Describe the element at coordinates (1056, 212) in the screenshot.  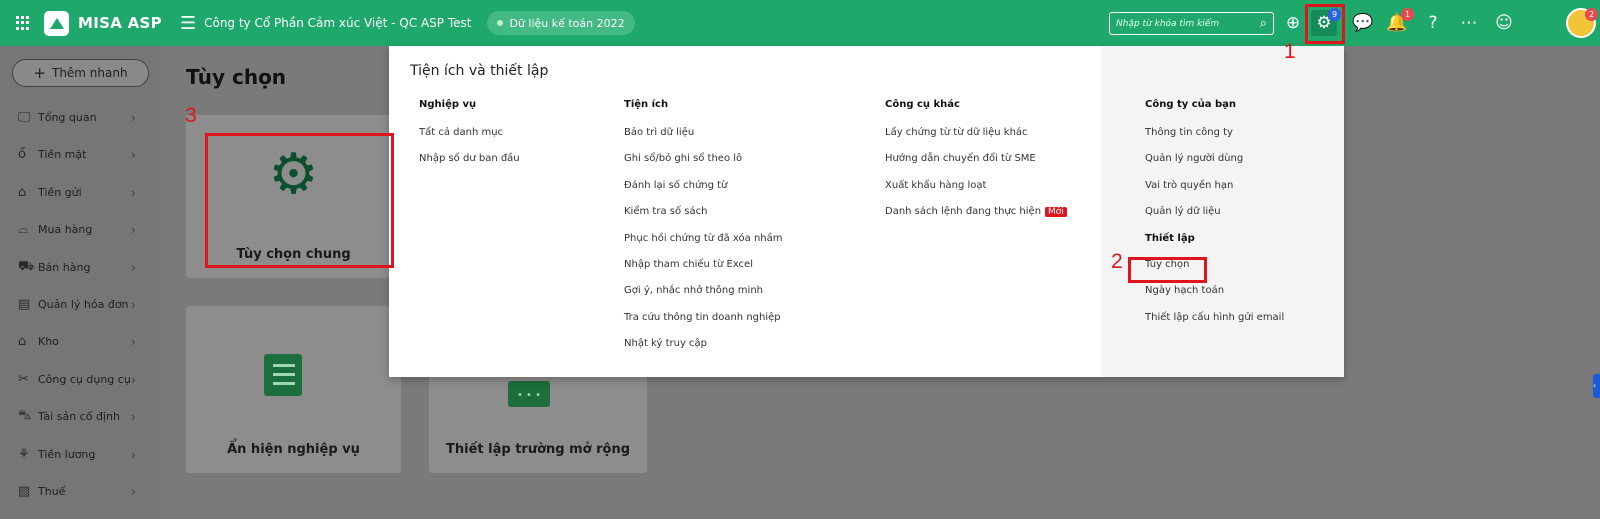
I see `new-badge: Mới` at that location.